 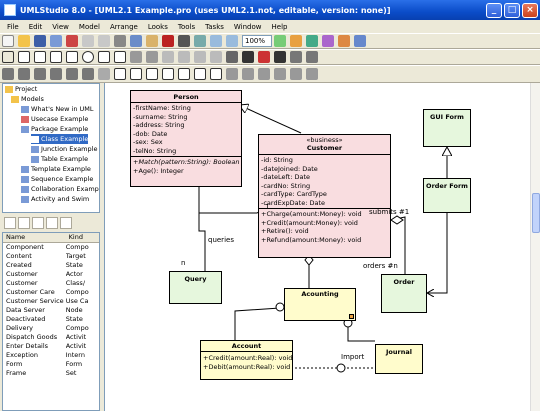 I want to click on tree-item: Package Example, so click(x=54, y=129).